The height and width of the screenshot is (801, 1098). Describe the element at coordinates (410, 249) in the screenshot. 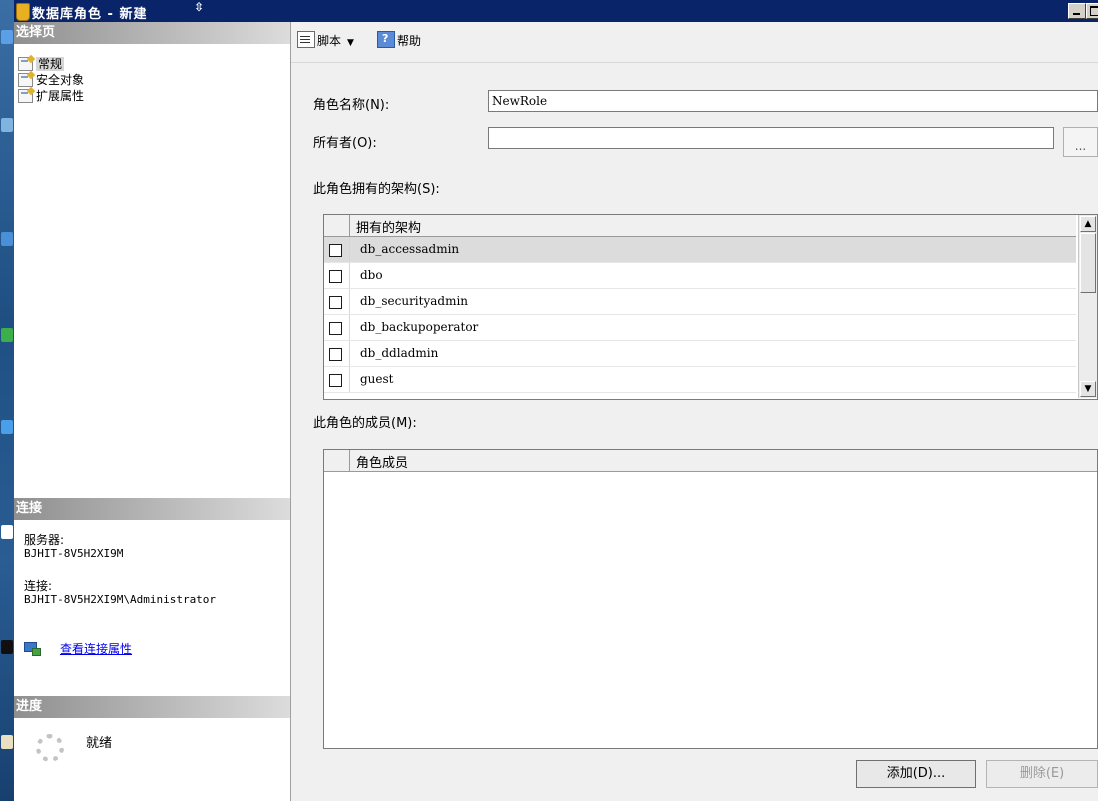

I see `schema-name: db_accessadmin` at that location.